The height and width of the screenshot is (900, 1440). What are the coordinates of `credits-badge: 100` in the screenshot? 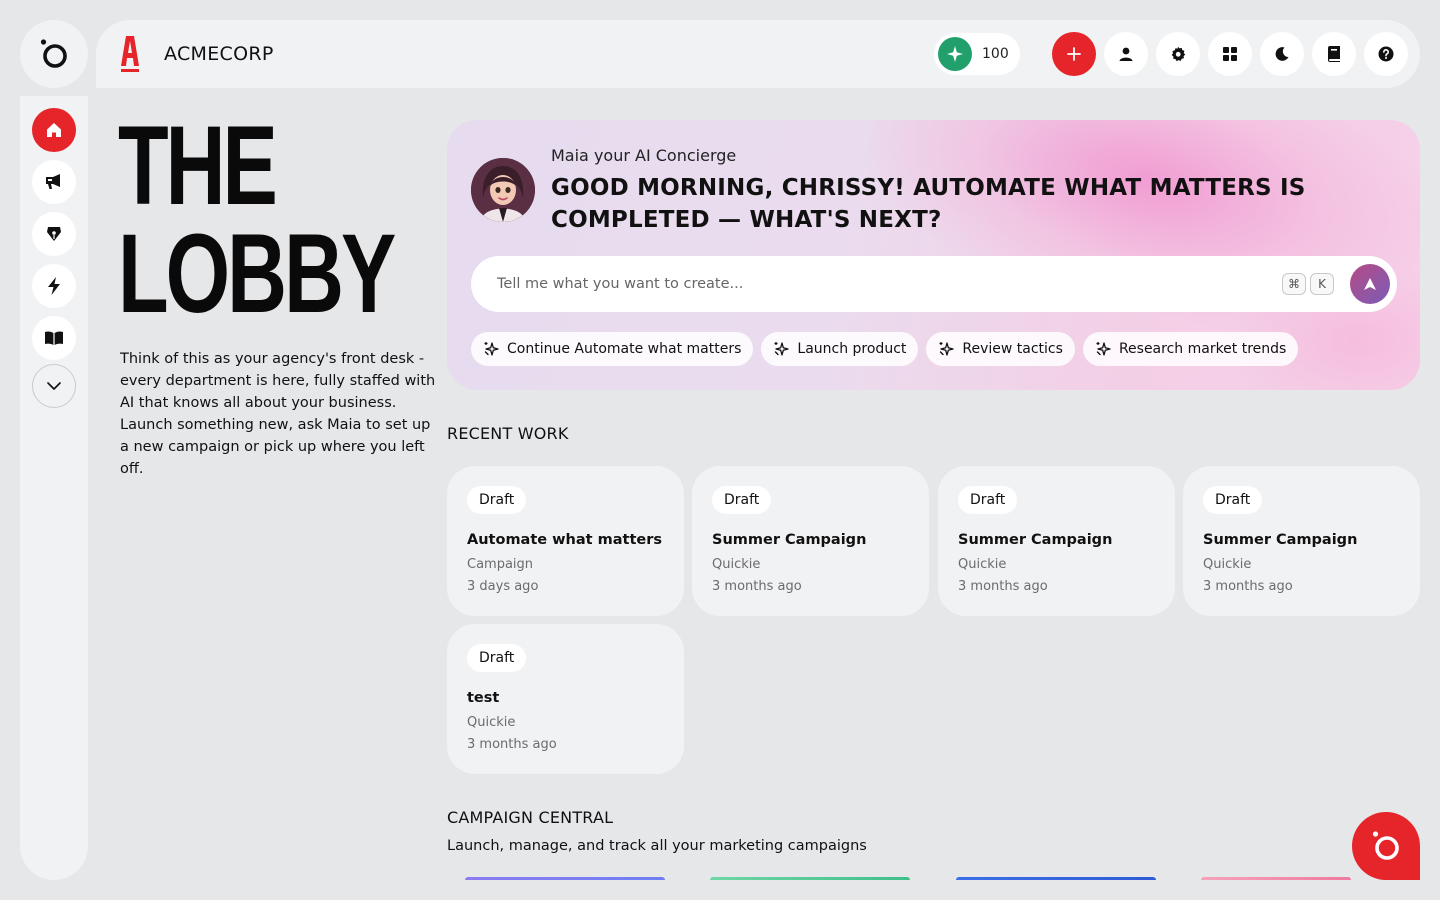 It's located at (977, 54).